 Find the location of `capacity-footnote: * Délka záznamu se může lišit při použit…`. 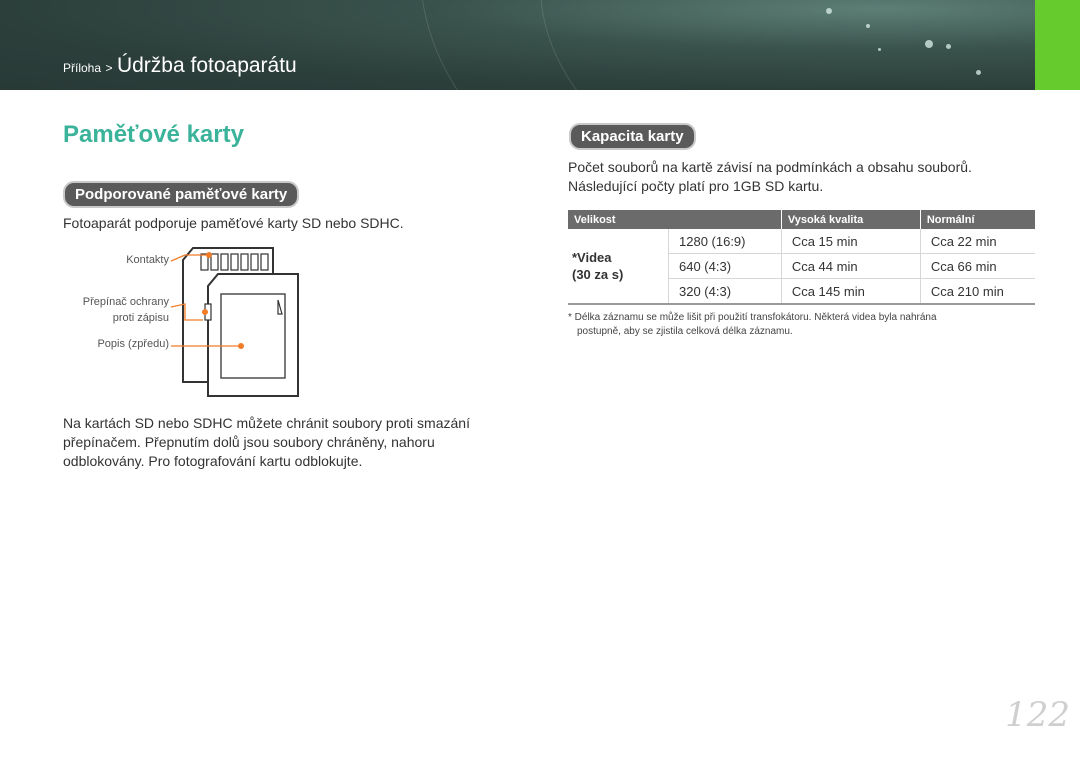

capacity-footnote: * Délka záznamu se může lišit při použit… is located at coordinates (793, 325).